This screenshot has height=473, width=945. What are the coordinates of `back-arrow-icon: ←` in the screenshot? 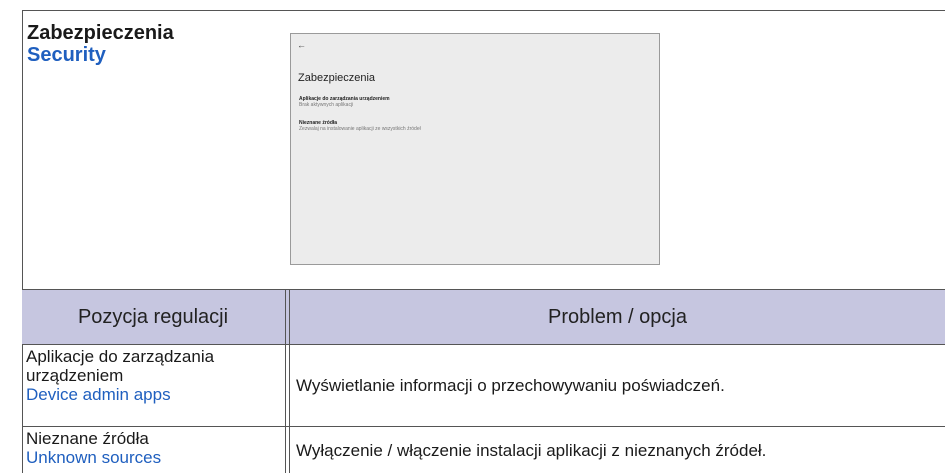 It's located at (301, 45).